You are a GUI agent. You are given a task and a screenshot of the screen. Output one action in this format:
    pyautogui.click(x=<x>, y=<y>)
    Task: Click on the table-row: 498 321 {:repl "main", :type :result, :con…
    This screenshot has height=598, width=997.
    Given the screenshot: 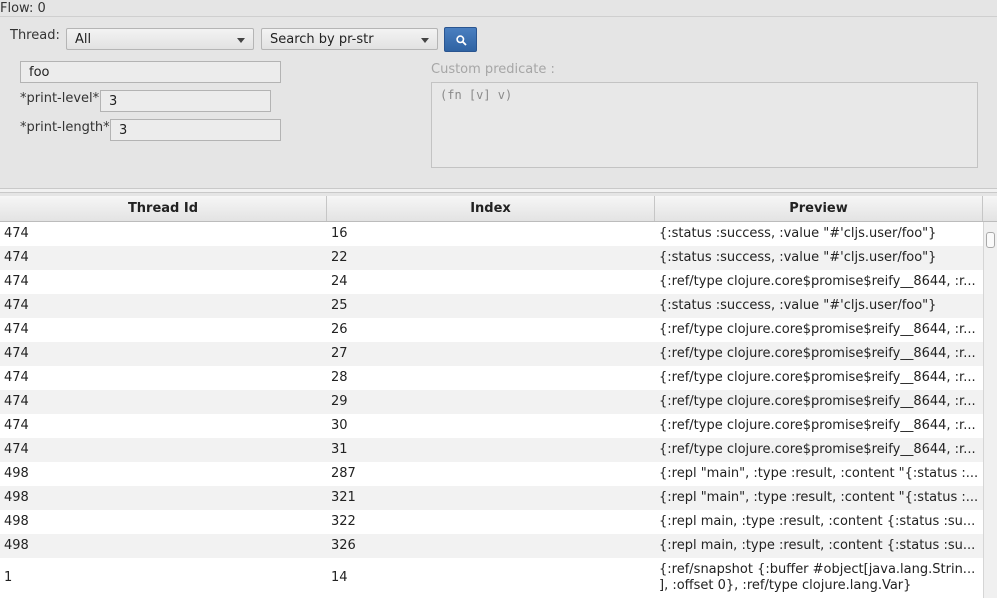 What is the action you would take?
    pyautogui.click(x=491, y=498)
    